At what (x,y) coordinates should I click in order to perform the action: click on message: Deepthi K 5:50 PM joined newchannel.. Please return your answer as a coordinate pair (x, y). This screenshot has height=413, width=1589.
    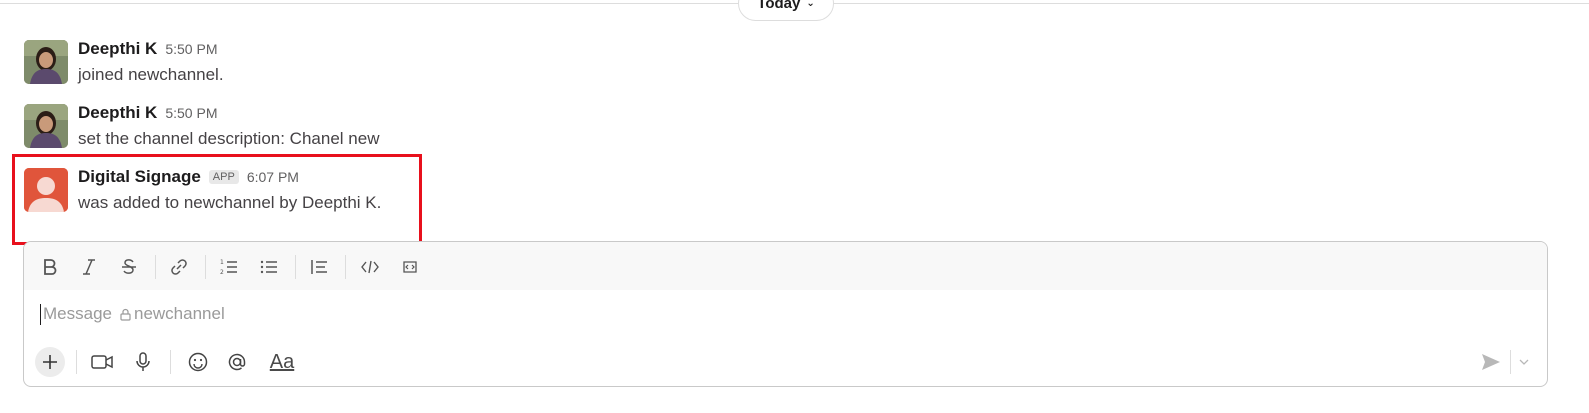
    Looking at the image, I should click on (324, 63).